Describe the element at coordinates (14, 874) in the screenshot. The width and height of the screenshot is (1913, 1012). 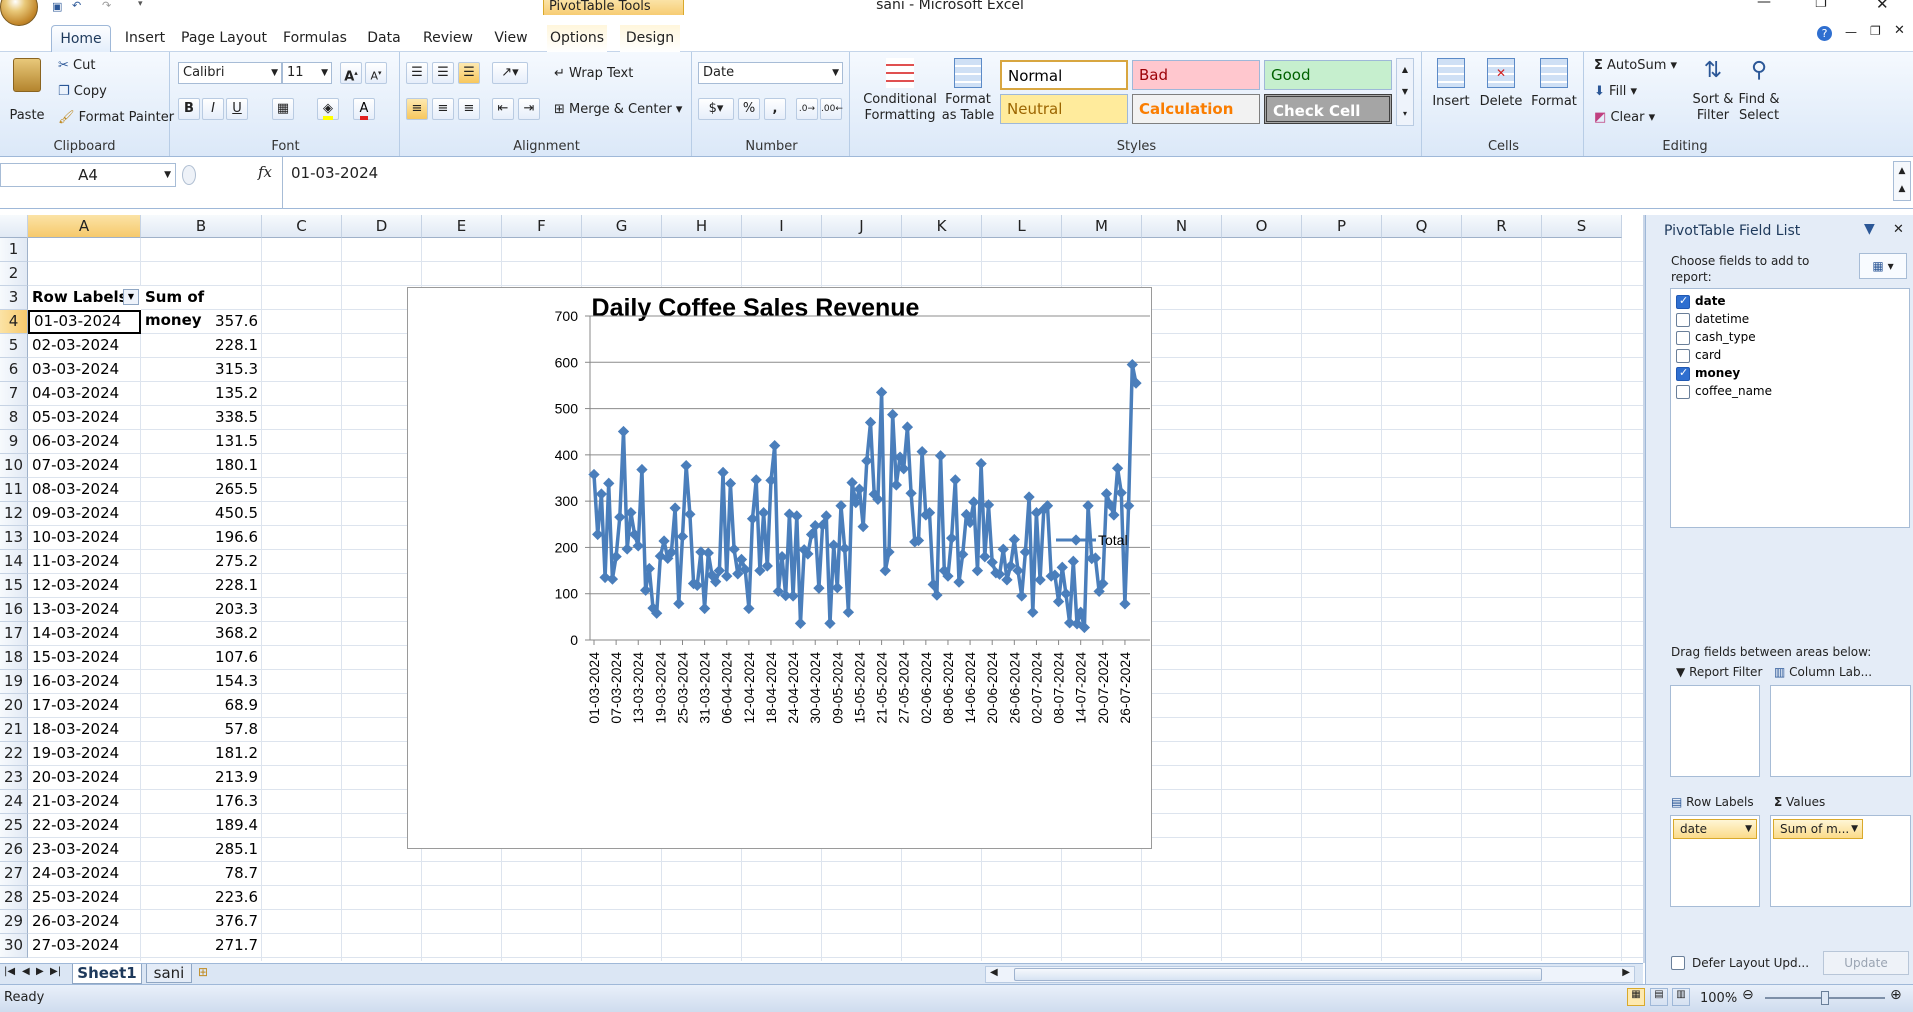
I see `row-header: 27` at that location.